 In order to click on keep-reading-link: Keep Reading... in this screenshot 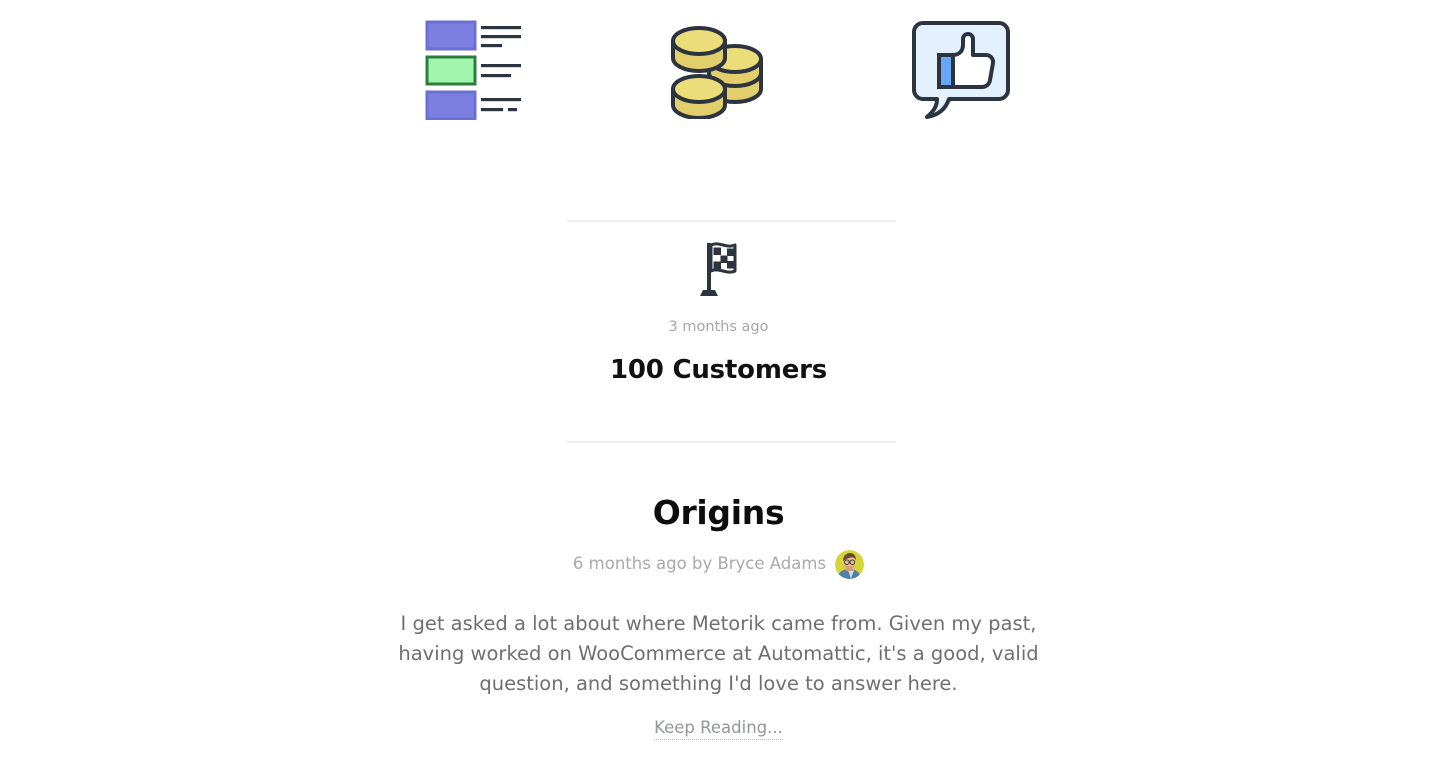, I will do `click(718, 729)`.